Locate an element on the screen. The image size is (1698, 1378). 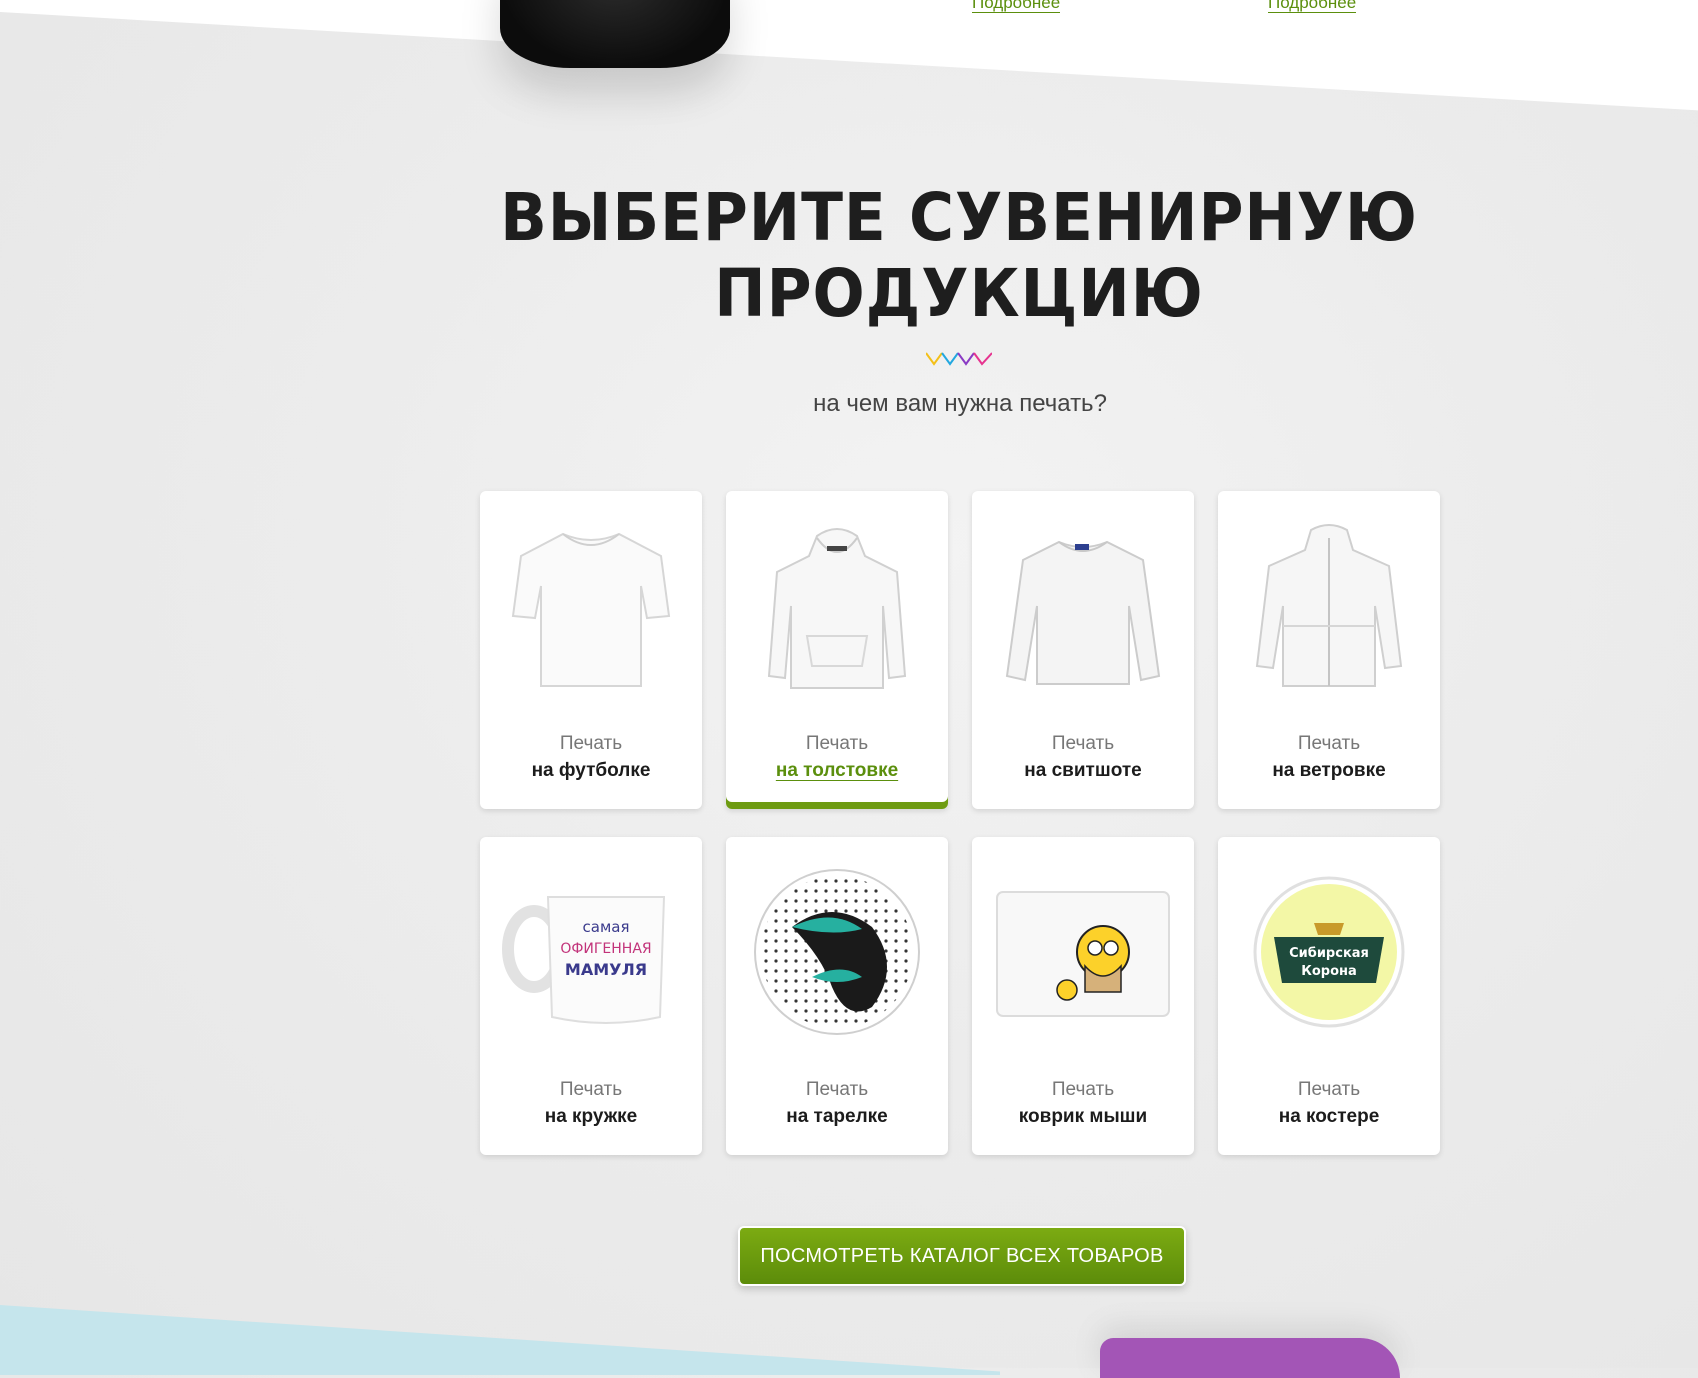
product-card-coaster: Сибирская Корона Печать на костере is located at coordinates (1329, 996).